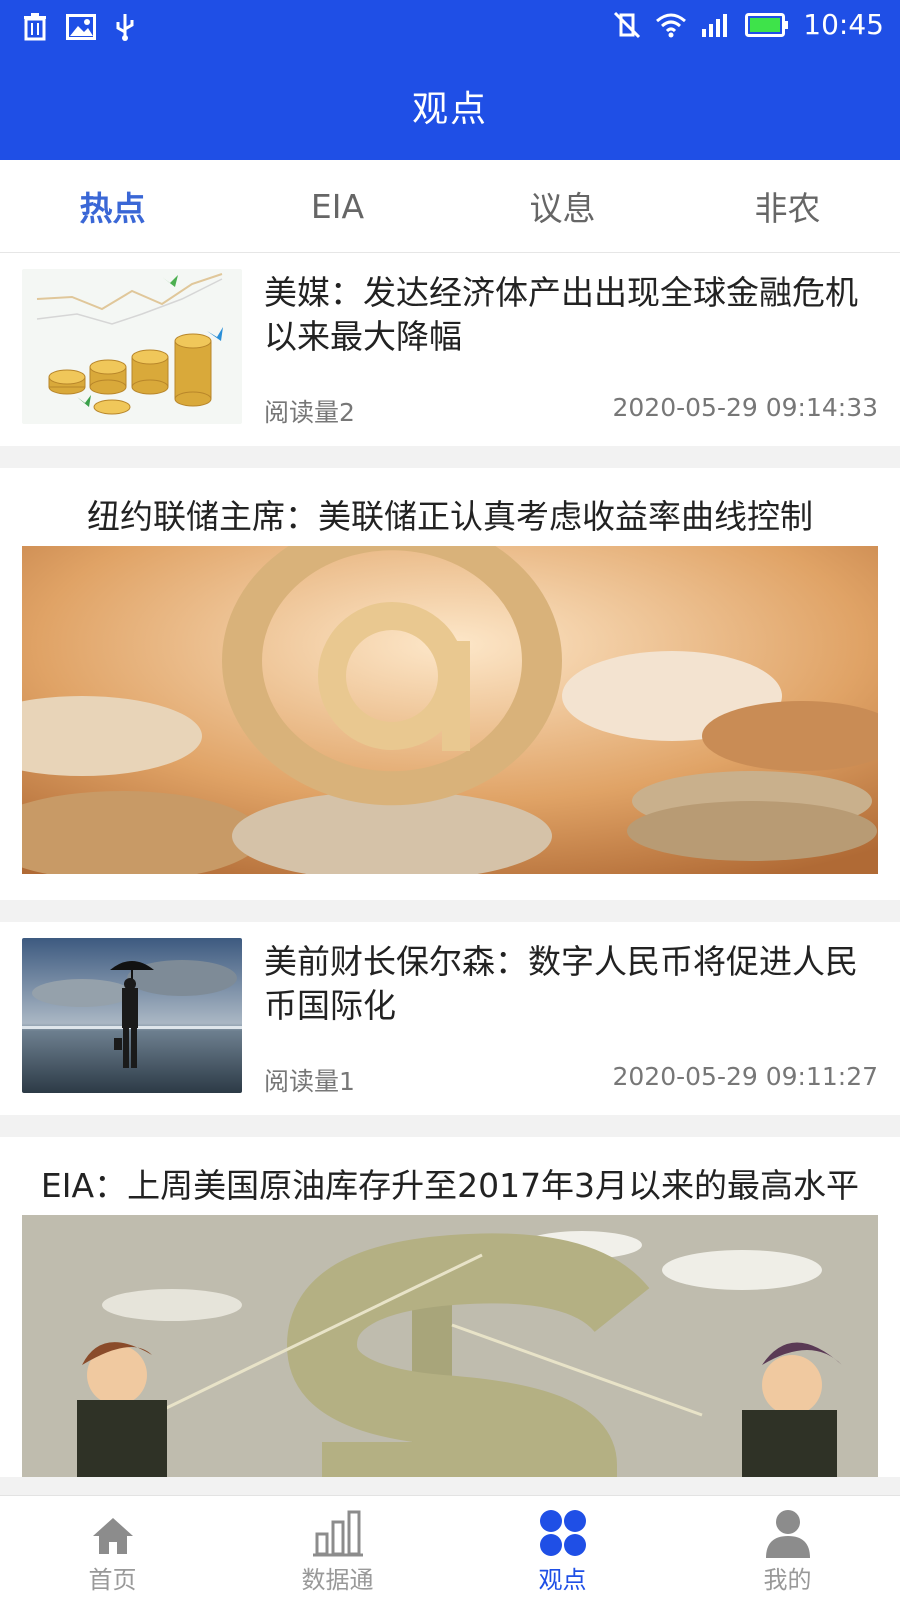  I want to click on nav-home-label: 首页, so click(112, 1579).